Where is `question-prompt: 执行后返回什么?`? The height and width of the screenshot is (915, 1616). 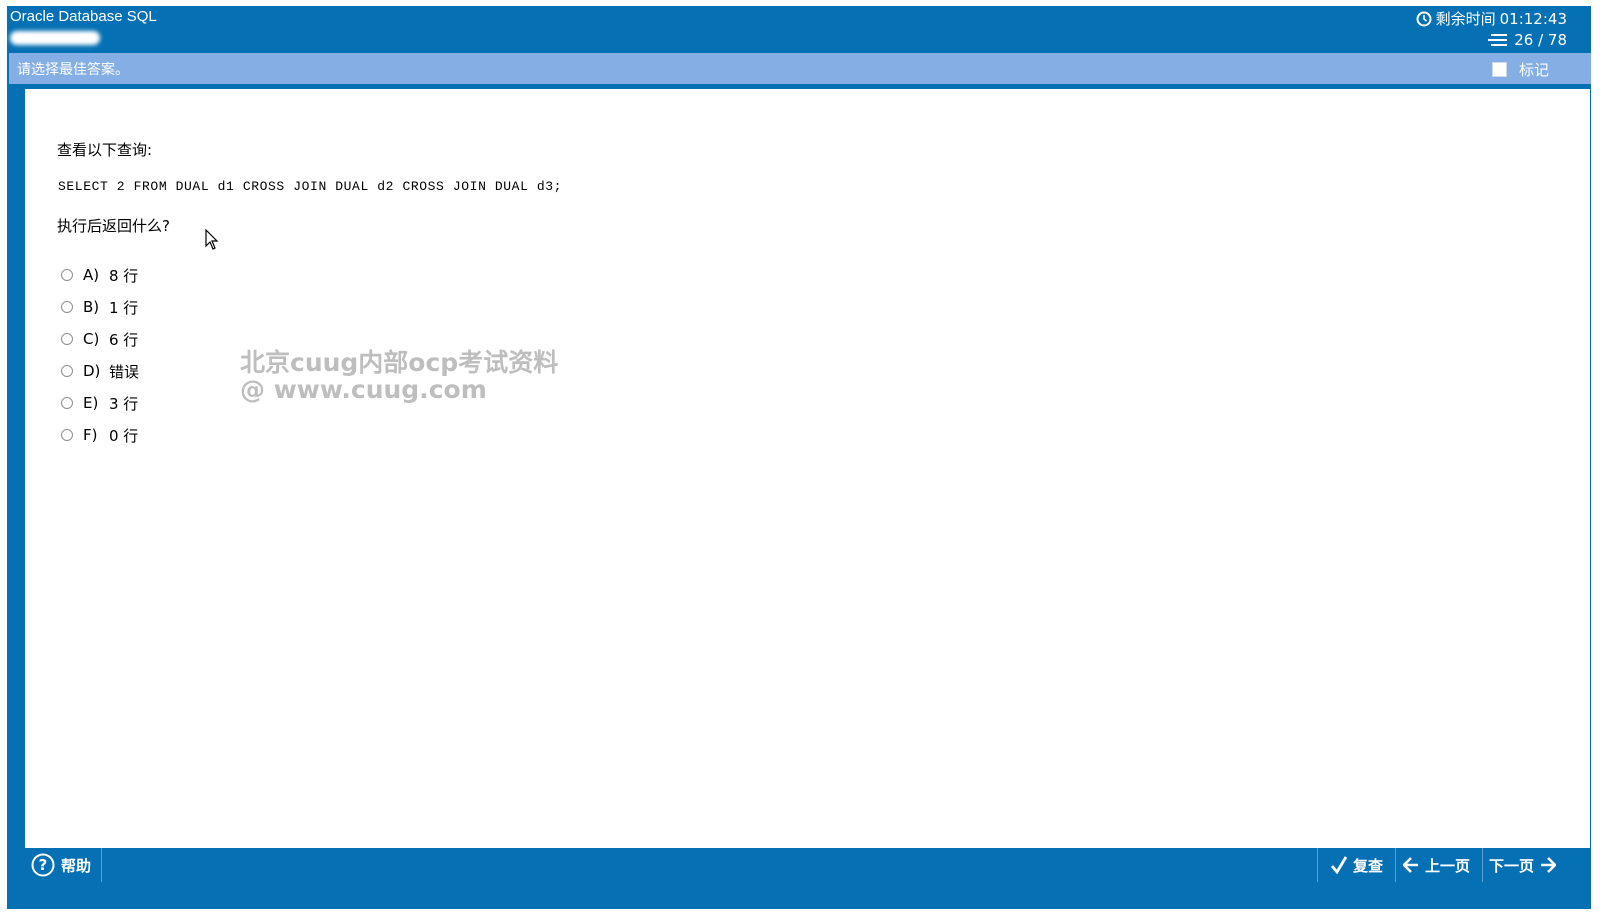
question-prompt: 执行后返回什么? is located at coordinates (113, 226).